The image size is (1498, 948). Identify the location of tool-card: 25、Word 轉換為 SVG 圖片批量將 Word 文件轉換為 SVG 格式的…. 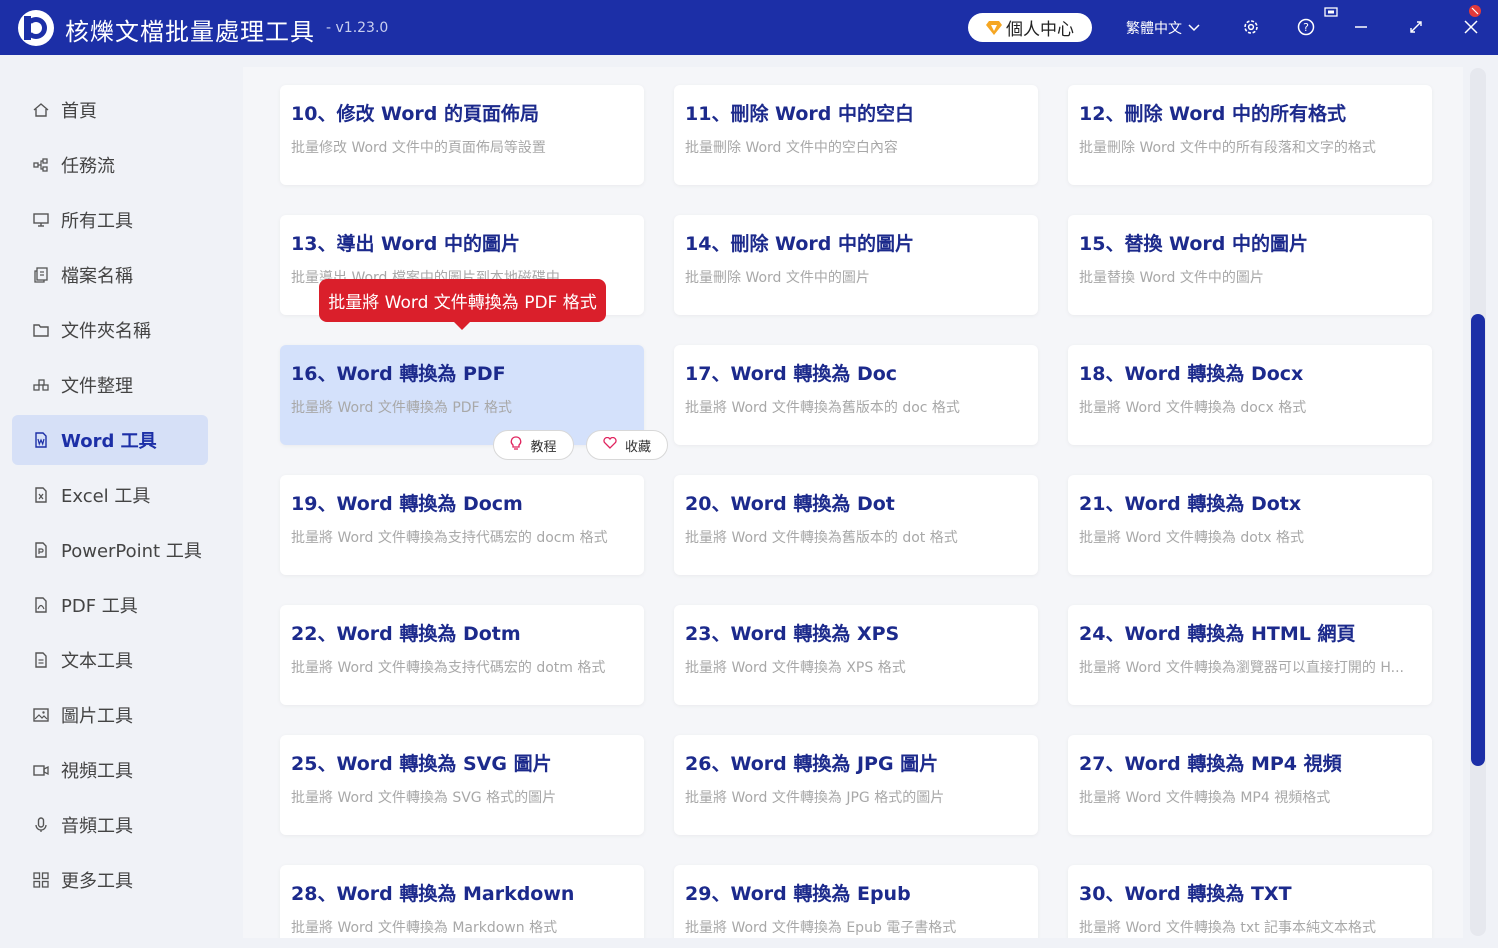
(462, 785).